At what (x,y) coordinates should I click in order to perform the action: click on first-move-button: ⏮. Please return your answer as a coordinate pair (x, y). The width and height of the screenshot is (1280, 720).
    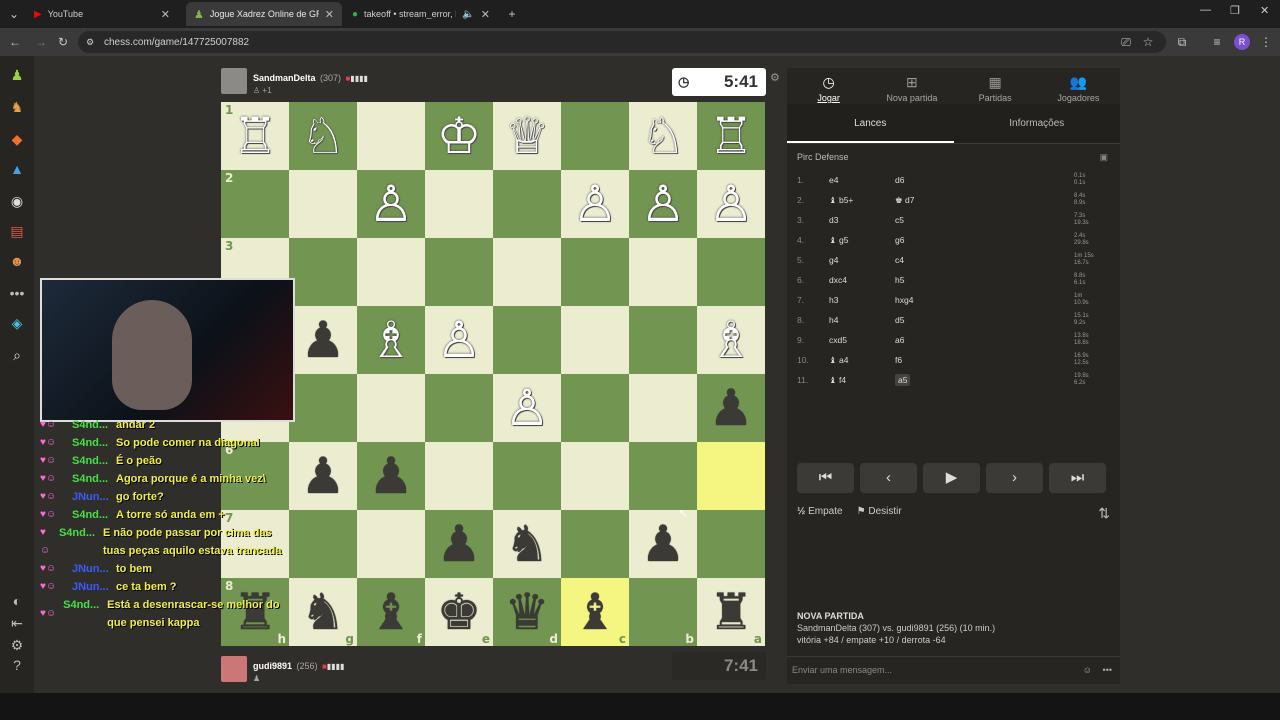
    Looking at the image, I should click on (825, 478).